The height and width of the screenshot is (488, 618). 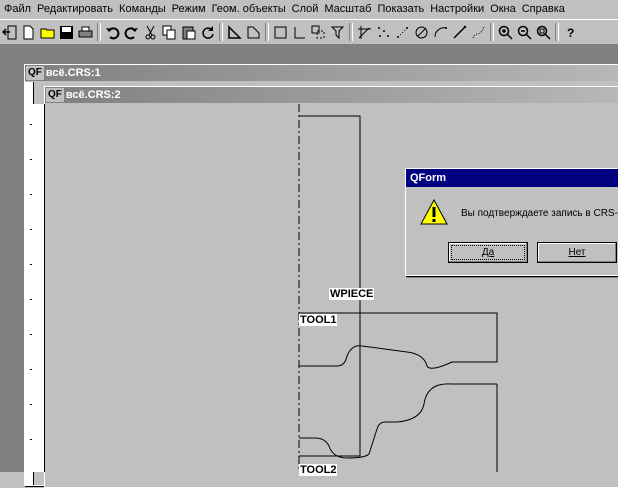 I want to click on menu-settings: Настройки, so click(x=457, y=9).